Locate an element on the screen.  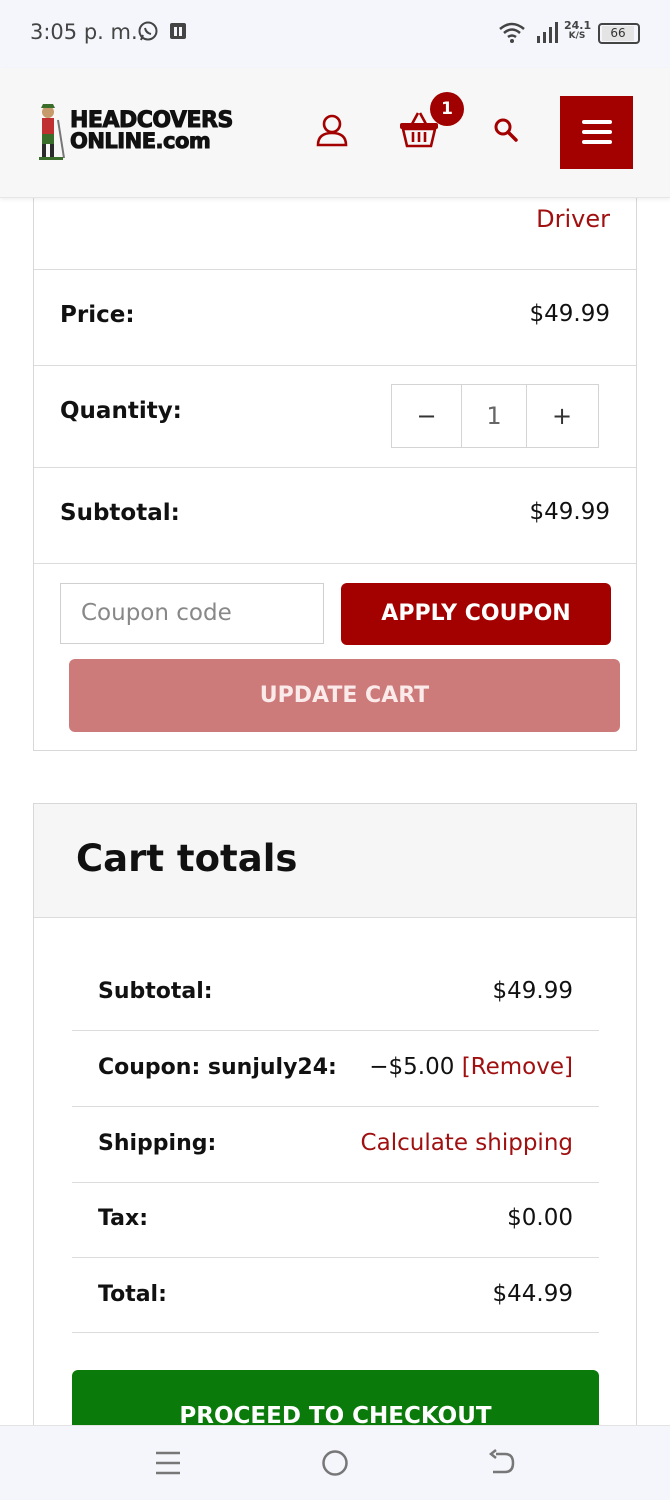
product-variant-link: Driver is located at coordinates (573, 219).